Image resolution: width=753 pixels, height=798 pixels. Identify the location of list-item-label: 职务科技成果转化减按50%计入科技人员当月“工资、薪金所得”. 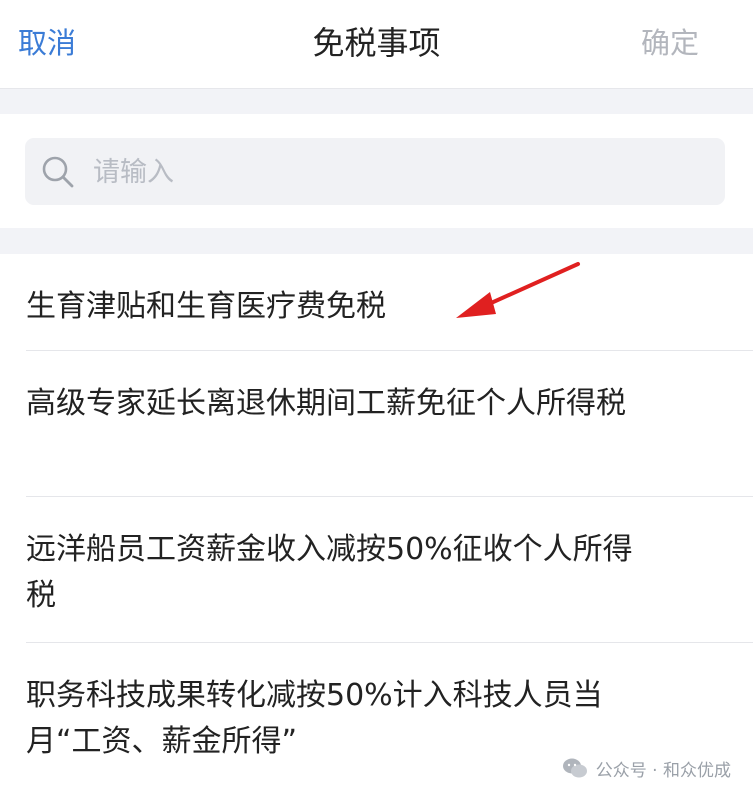
(314, 718).